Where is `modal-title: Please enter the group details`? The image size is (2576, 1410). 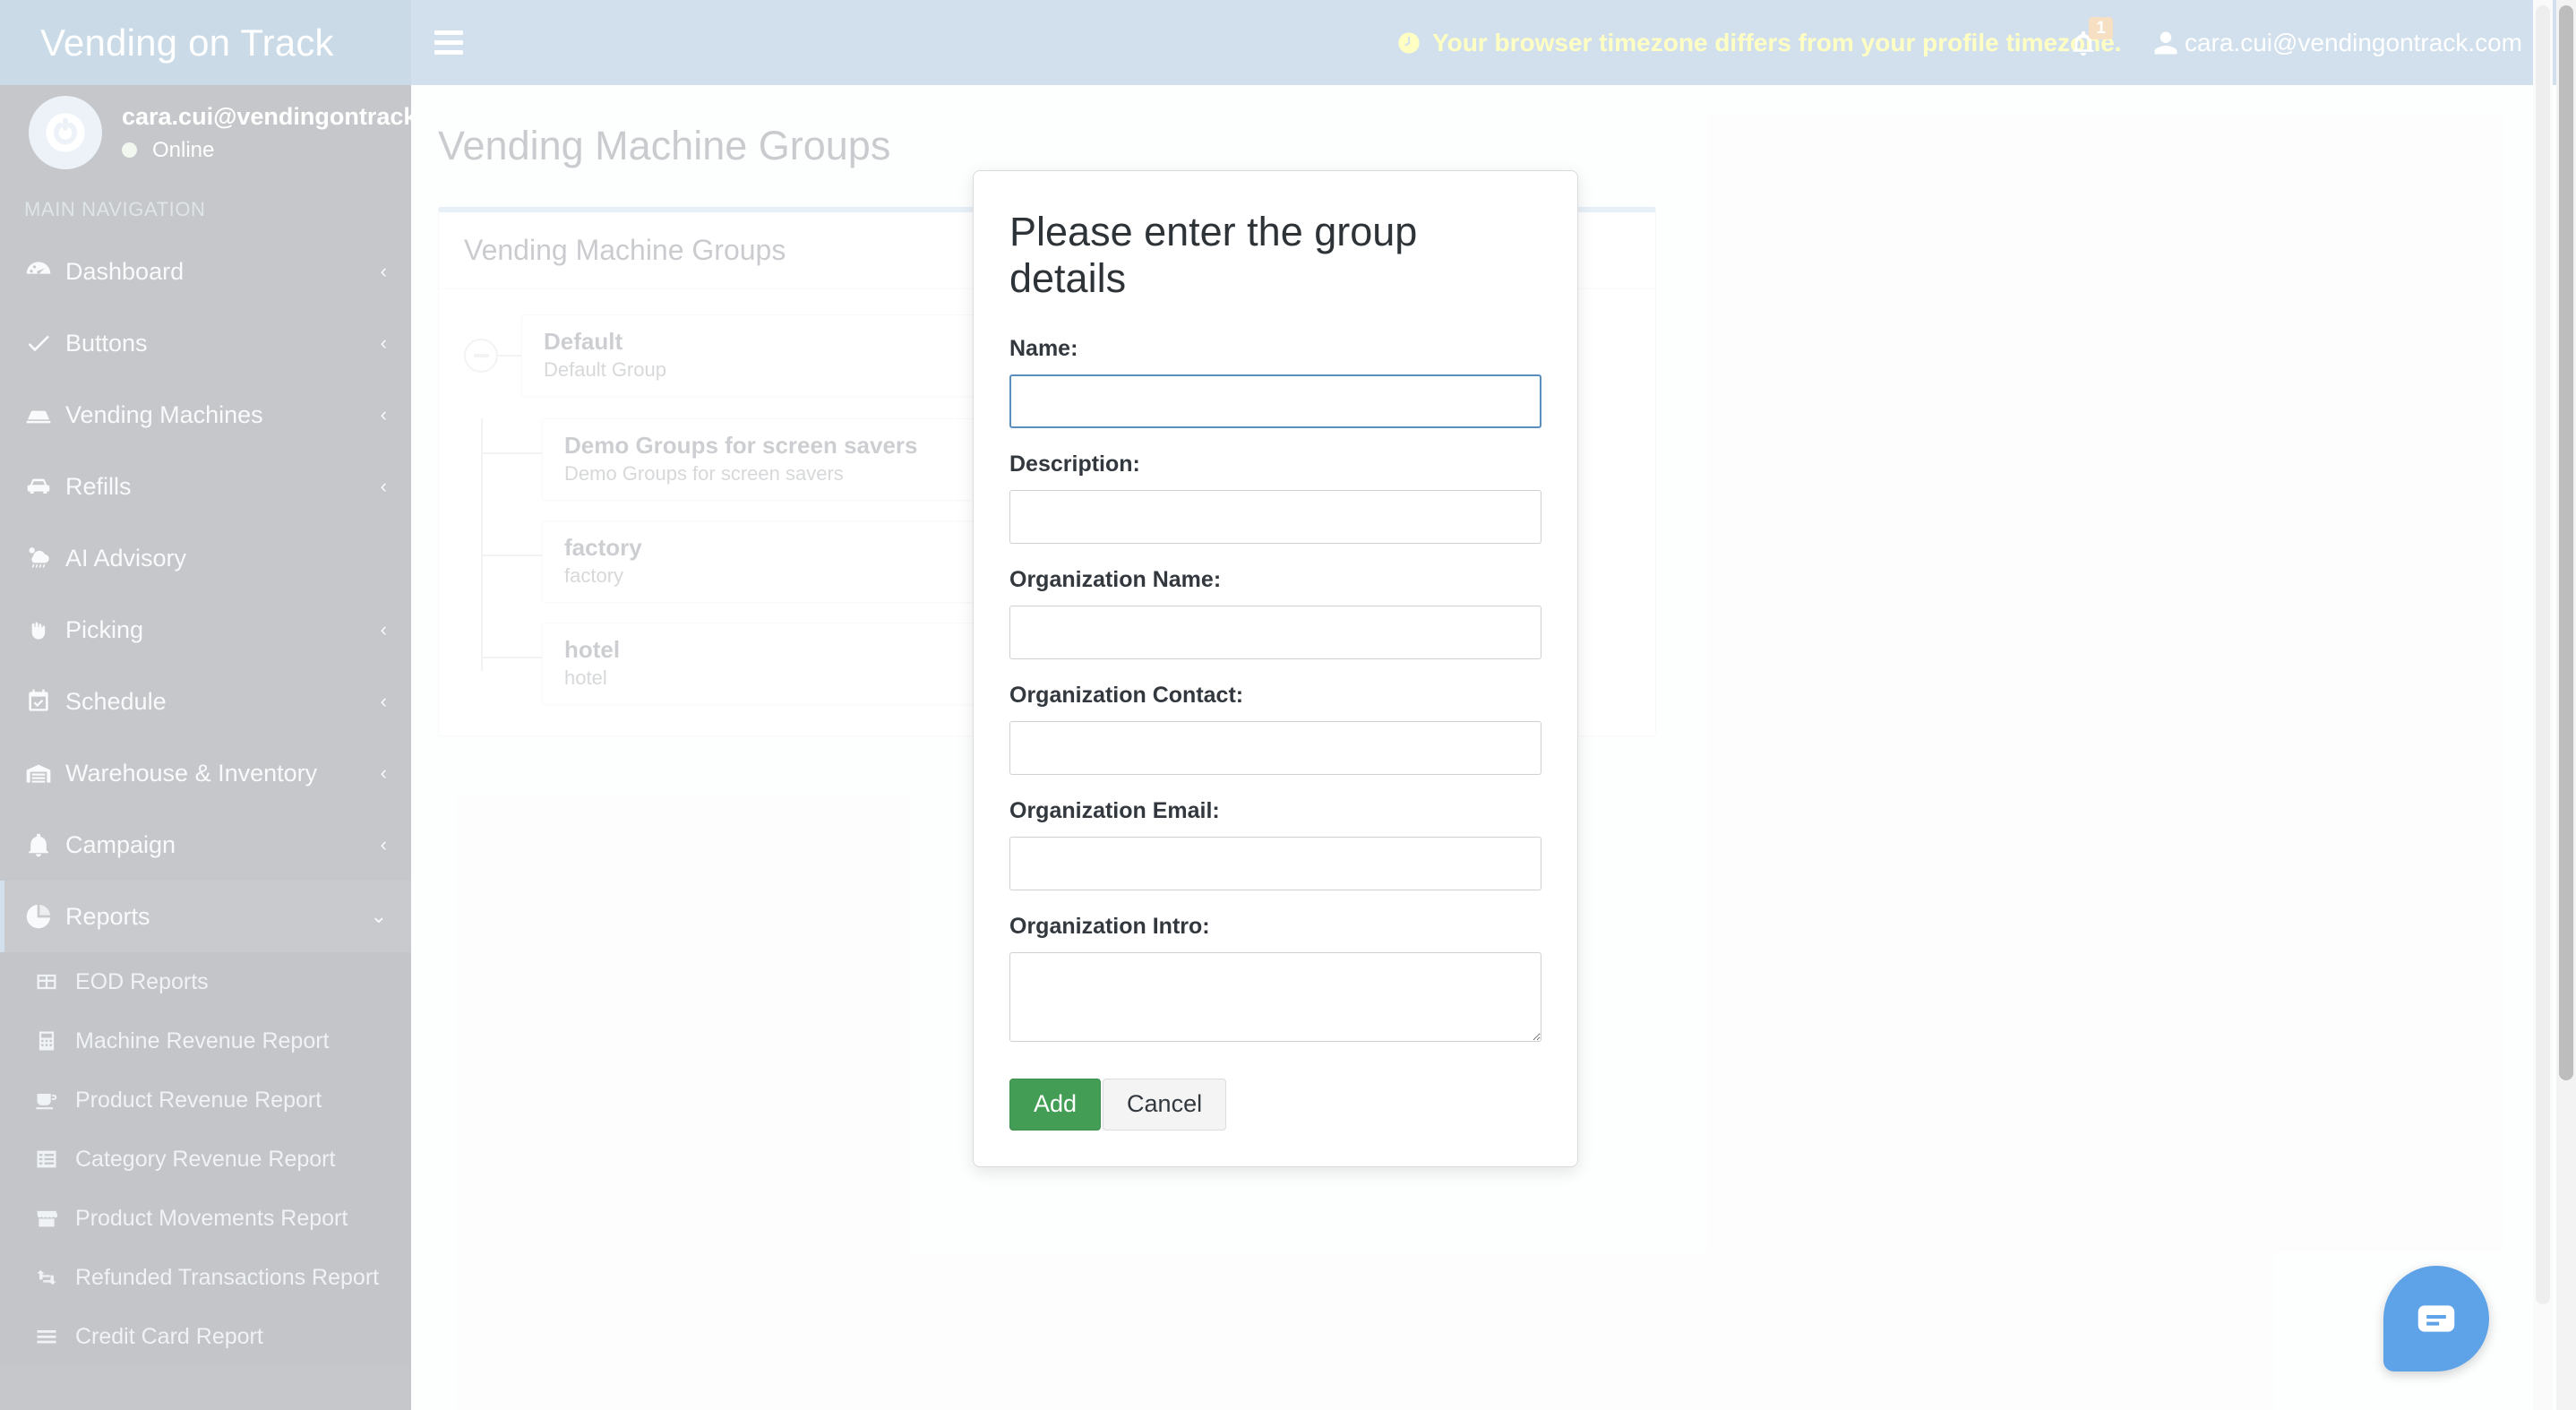
modal-title: Please enter the group details is located at coordinates (1213, 255).